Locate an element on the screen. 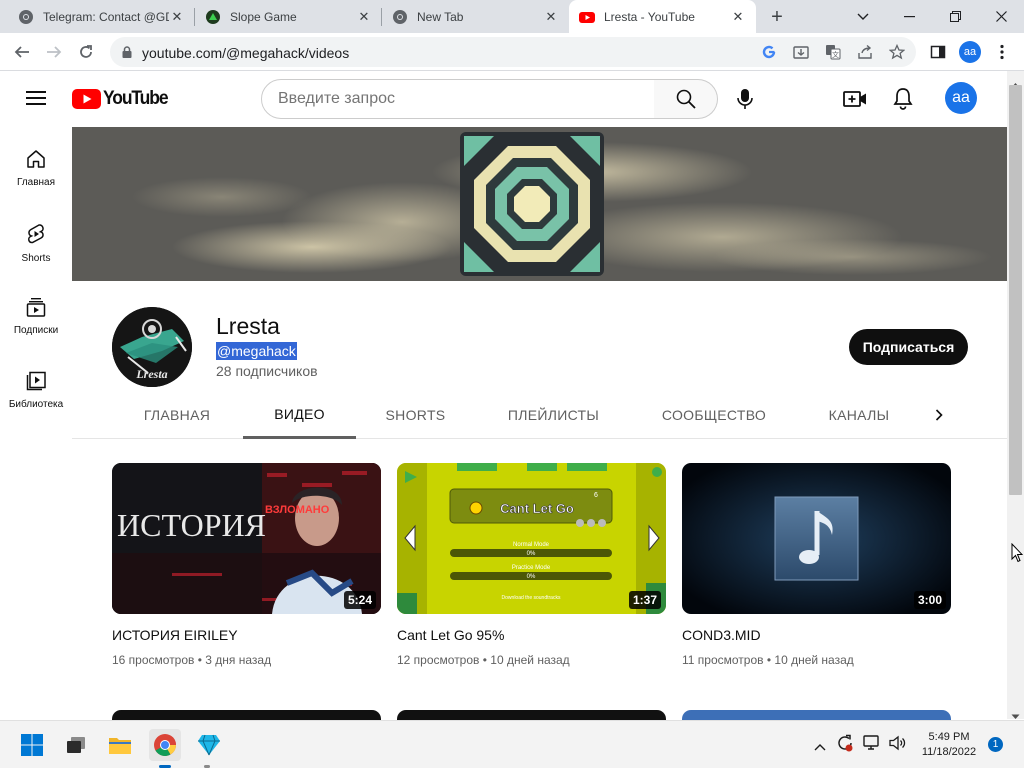 The width and height of the screenshot is (1024, 768). diamond-app-icon is located at coordinates (209, 745).